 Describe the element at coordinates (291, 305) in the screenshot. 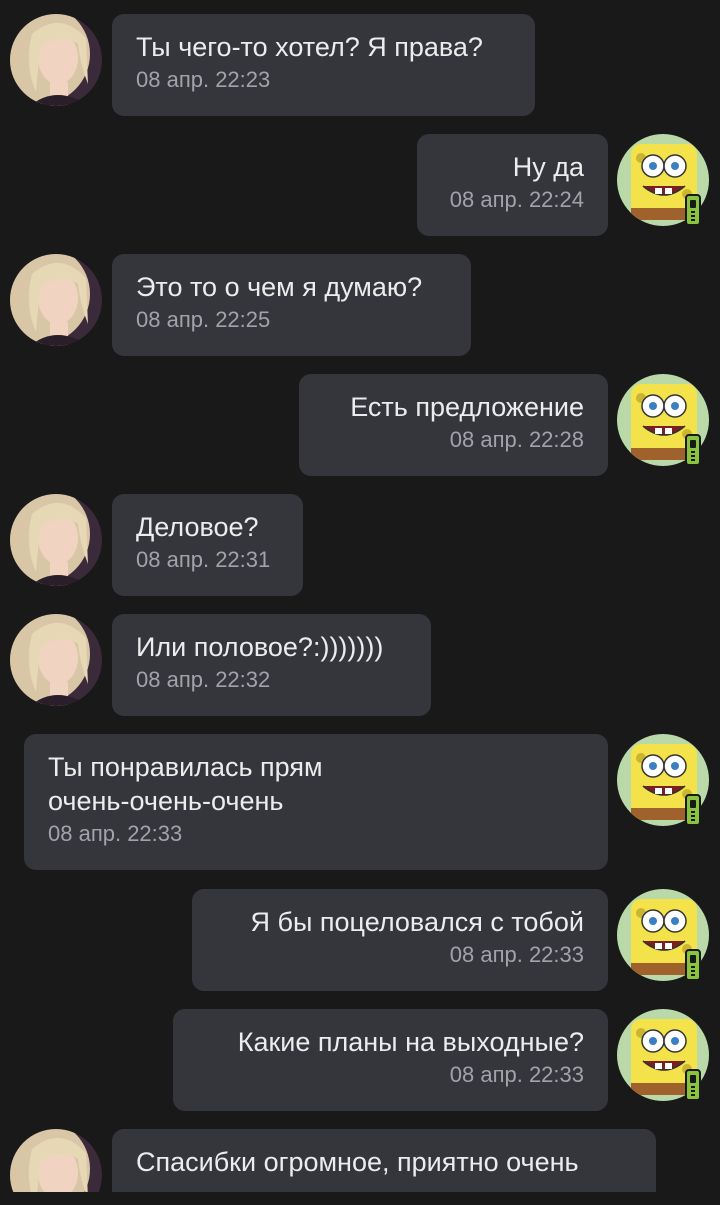

I see `message-bubble: Это то о чем я думаю? 08 апр. 22:25` at that location.